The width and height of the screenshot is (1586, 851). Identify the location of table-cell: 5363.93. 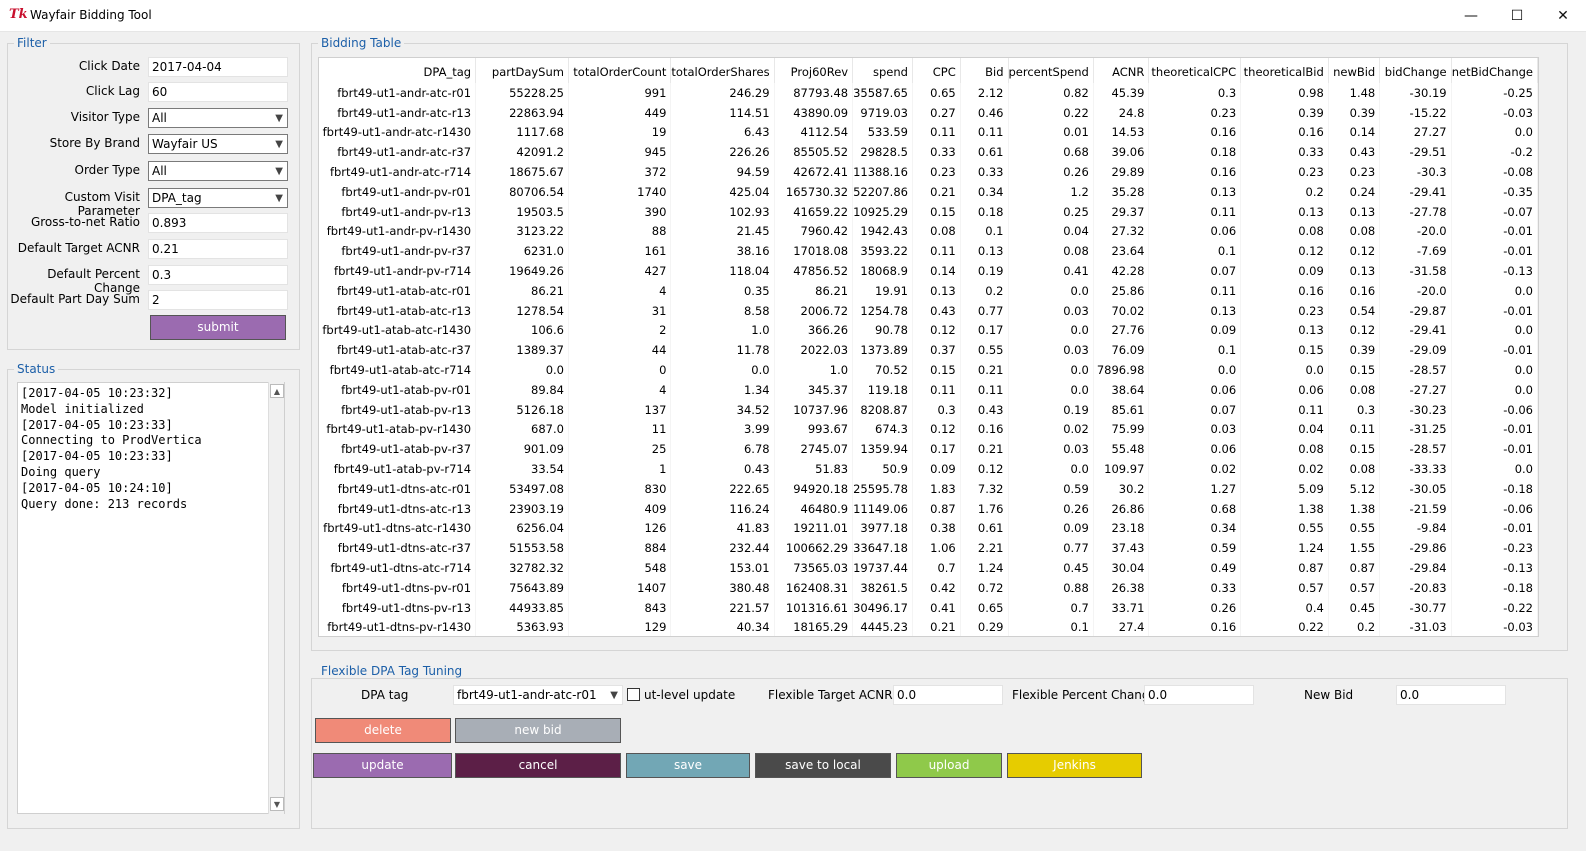
(522, 626).